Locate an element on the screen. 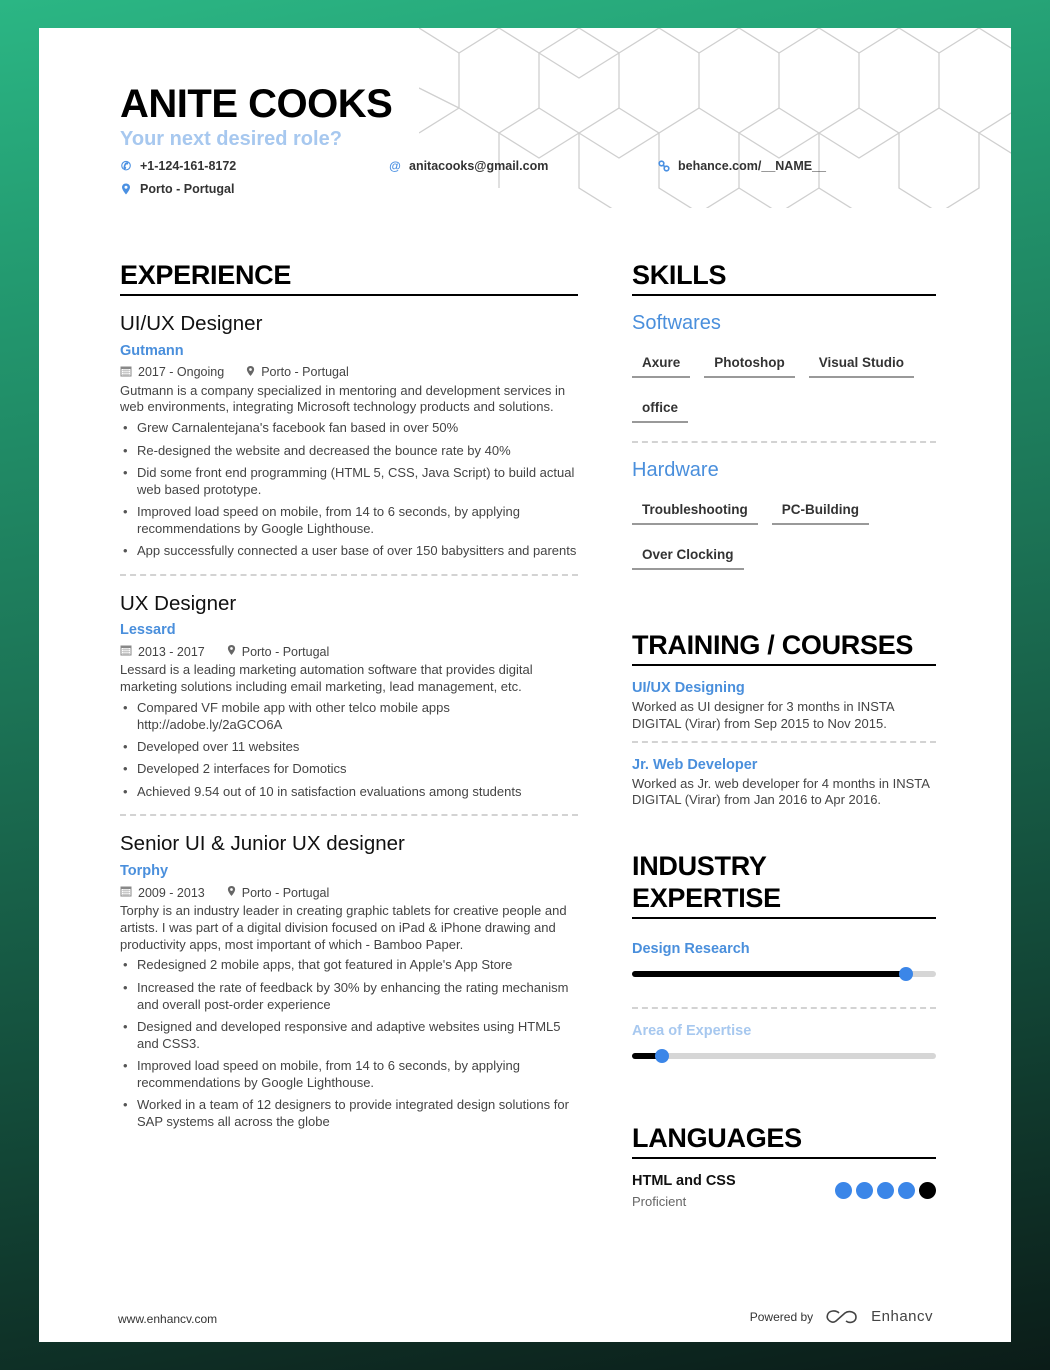 The height and width of the screenshot is (1370, 1050). expertise-list: Design Research Area of Expertise is located at coordinates (784, 1002).